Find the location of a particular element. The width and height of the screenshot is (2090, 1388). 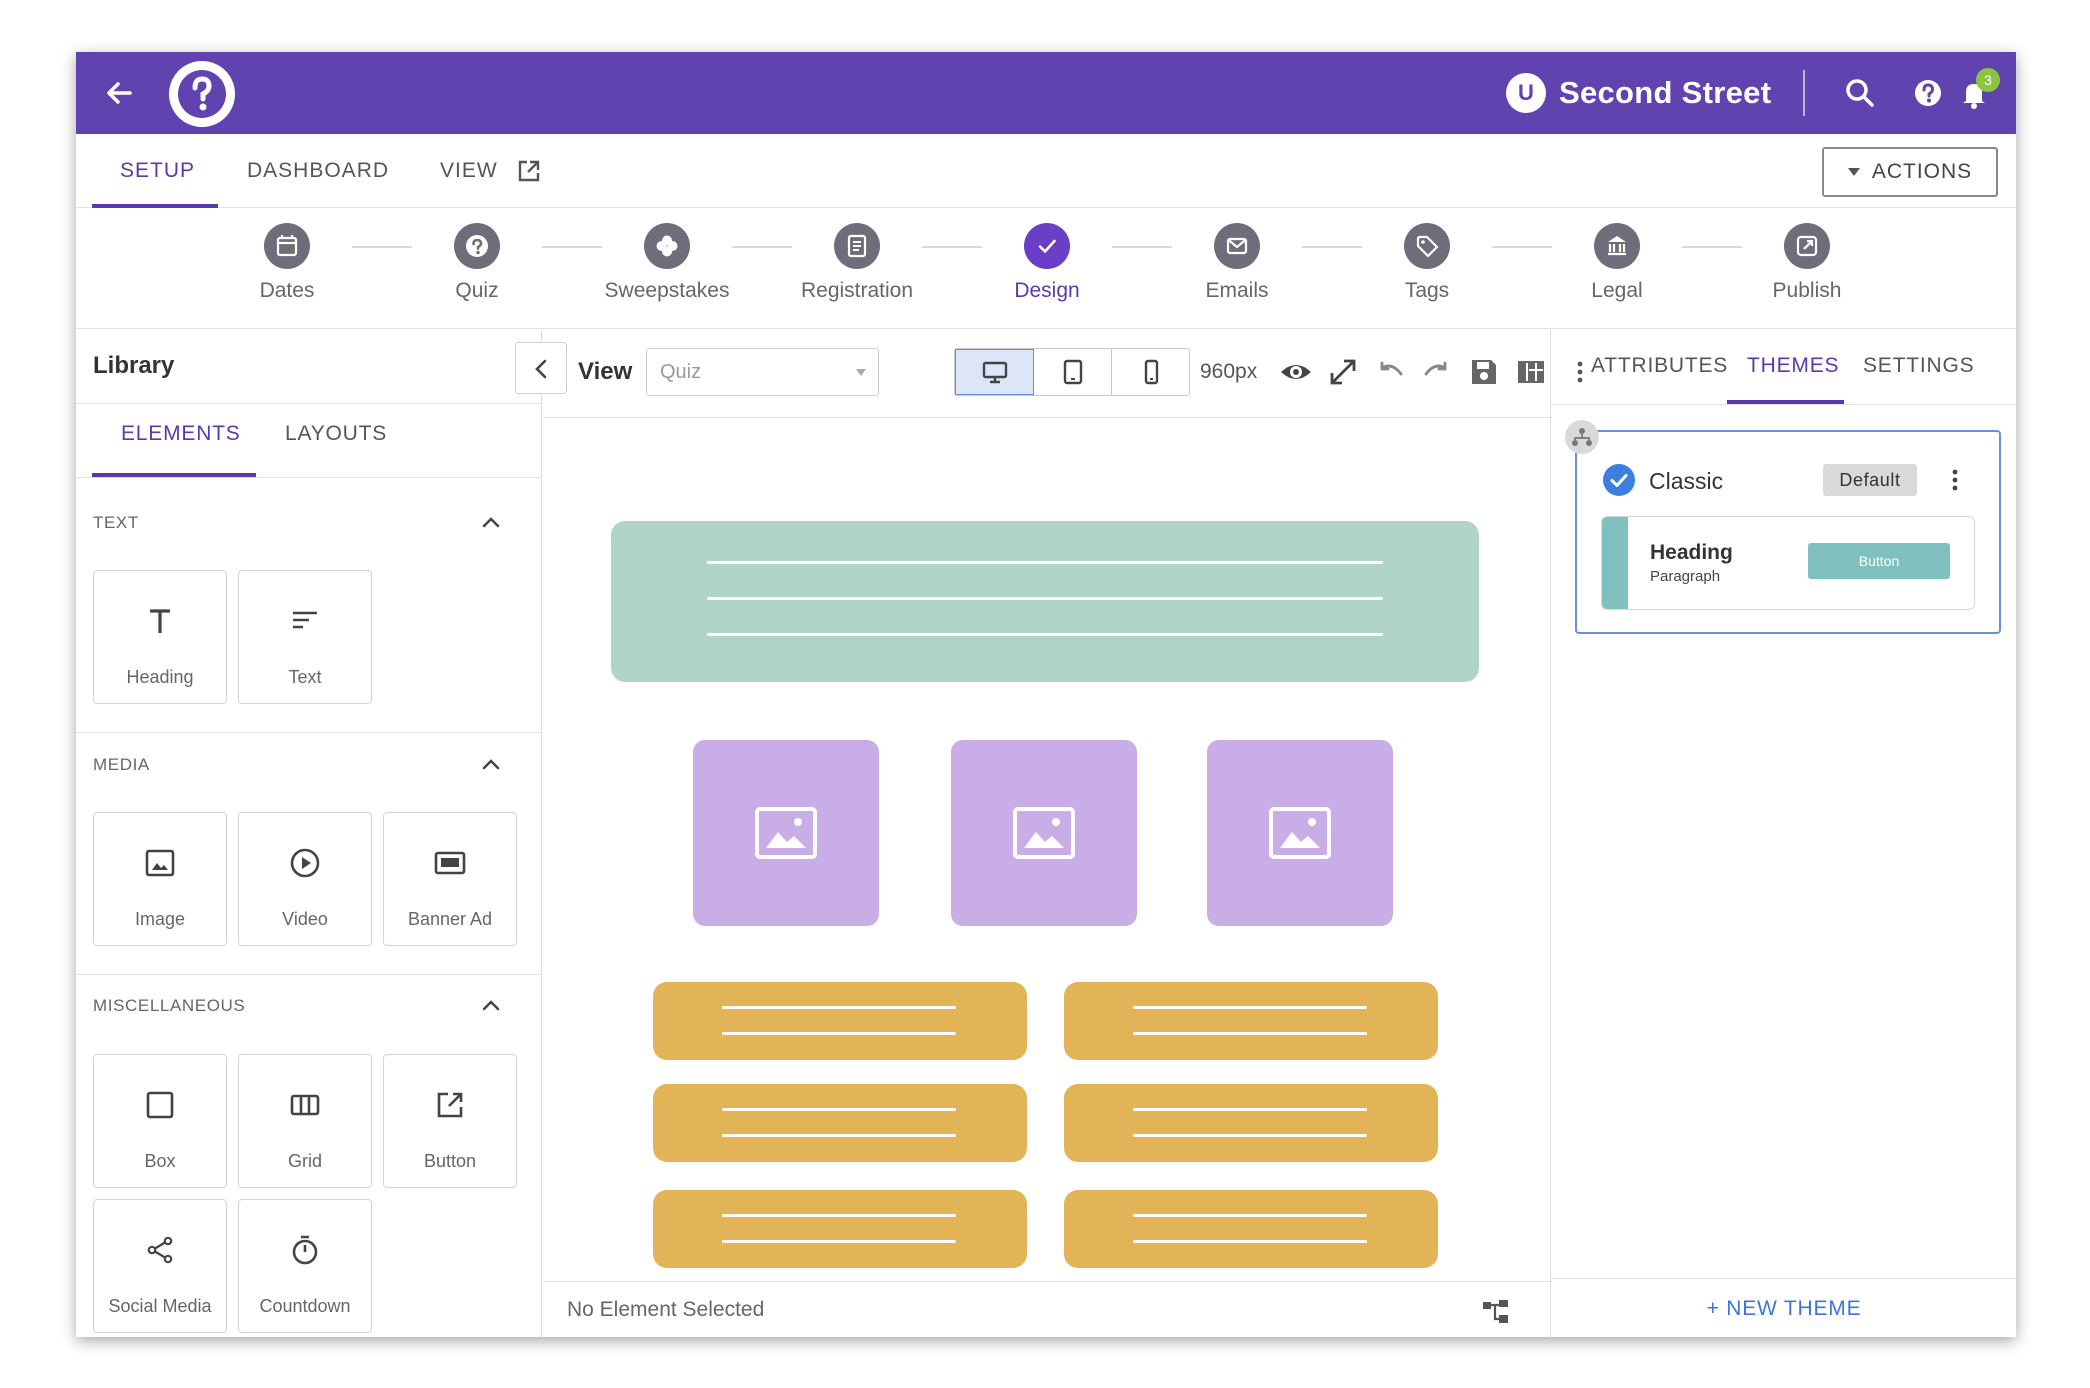

step-design: Design is located at coordinates (1047, 263).